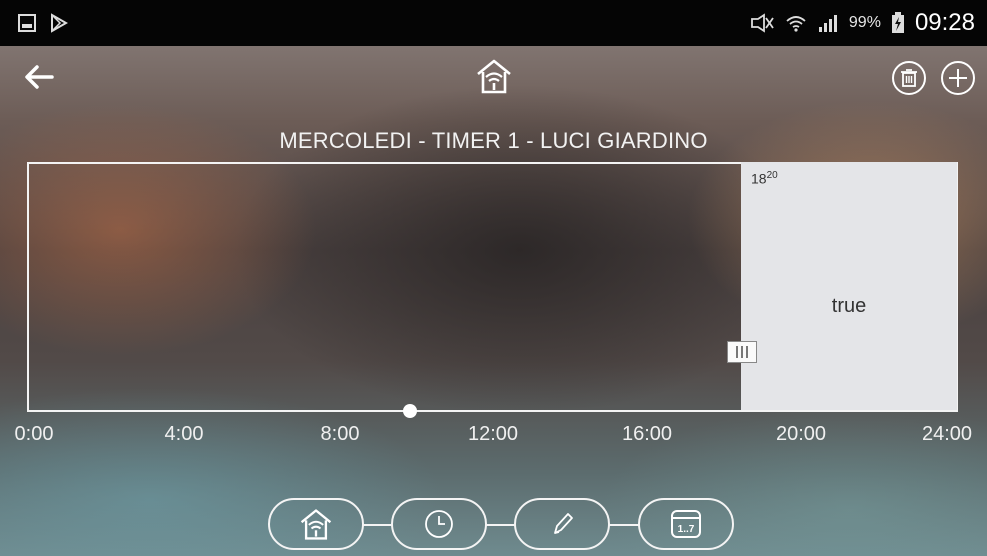  What do you see at coordinates (944, 22) in the screenshot?
I see `status-time: 09:28` at bounding box center [944, 22].